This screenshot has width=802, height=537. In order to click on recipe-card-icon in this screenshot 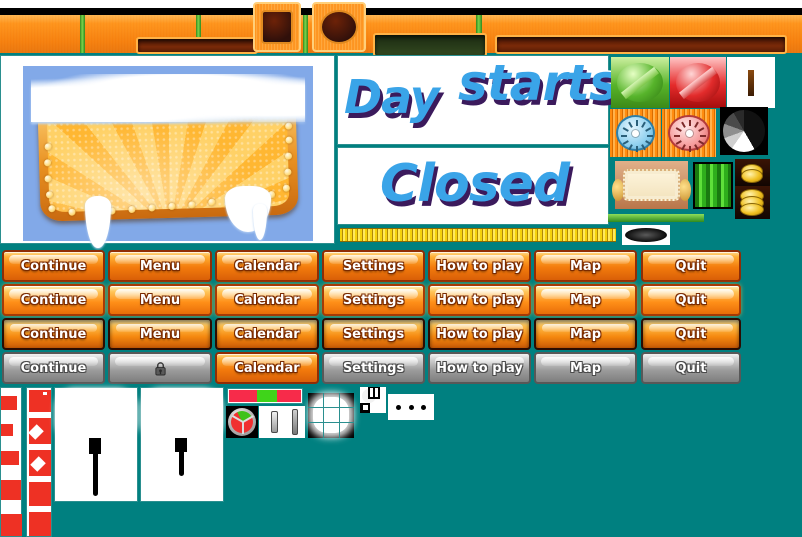, I will do `click(651, 185)`.